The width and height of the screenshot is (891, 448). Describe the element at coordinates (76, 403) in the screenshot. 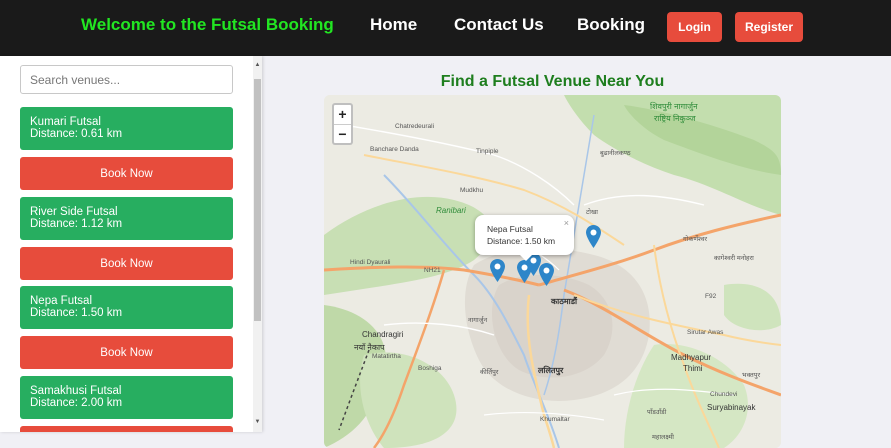

I see `venue-distance: Distance: 2.00 km` at that location.